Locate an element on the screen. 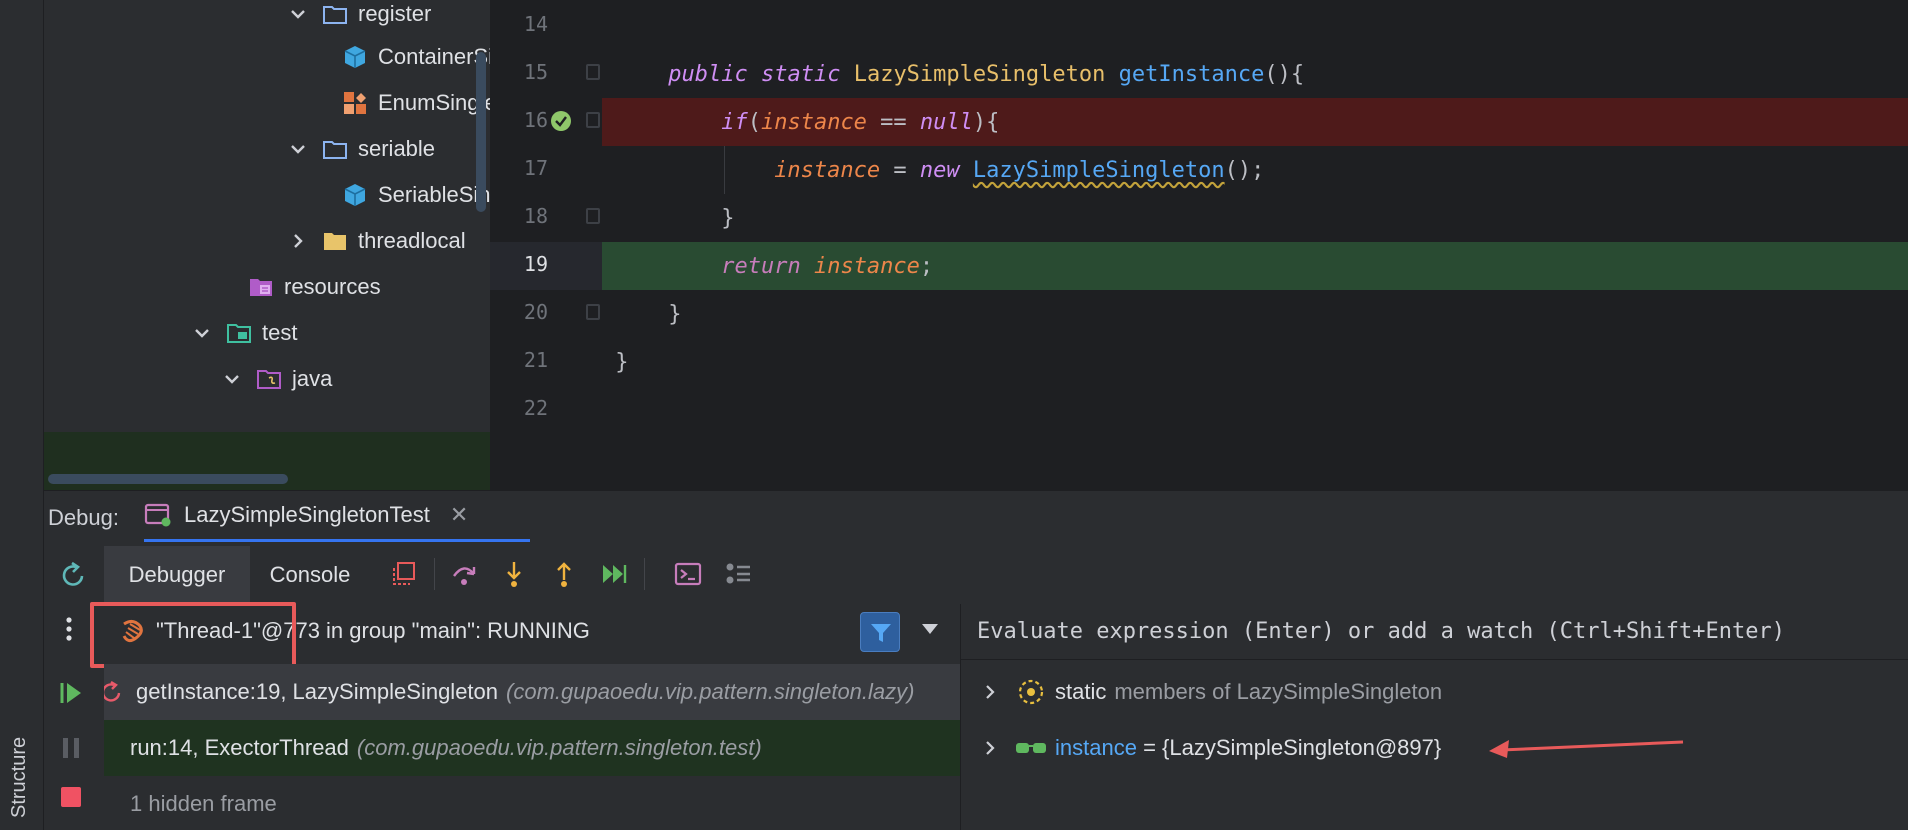 Image resolution: width=1908 pixels, height=830 pixels. tree-item-seriable-singleton: SeriableSingleton is located at coordinates (416, 195).